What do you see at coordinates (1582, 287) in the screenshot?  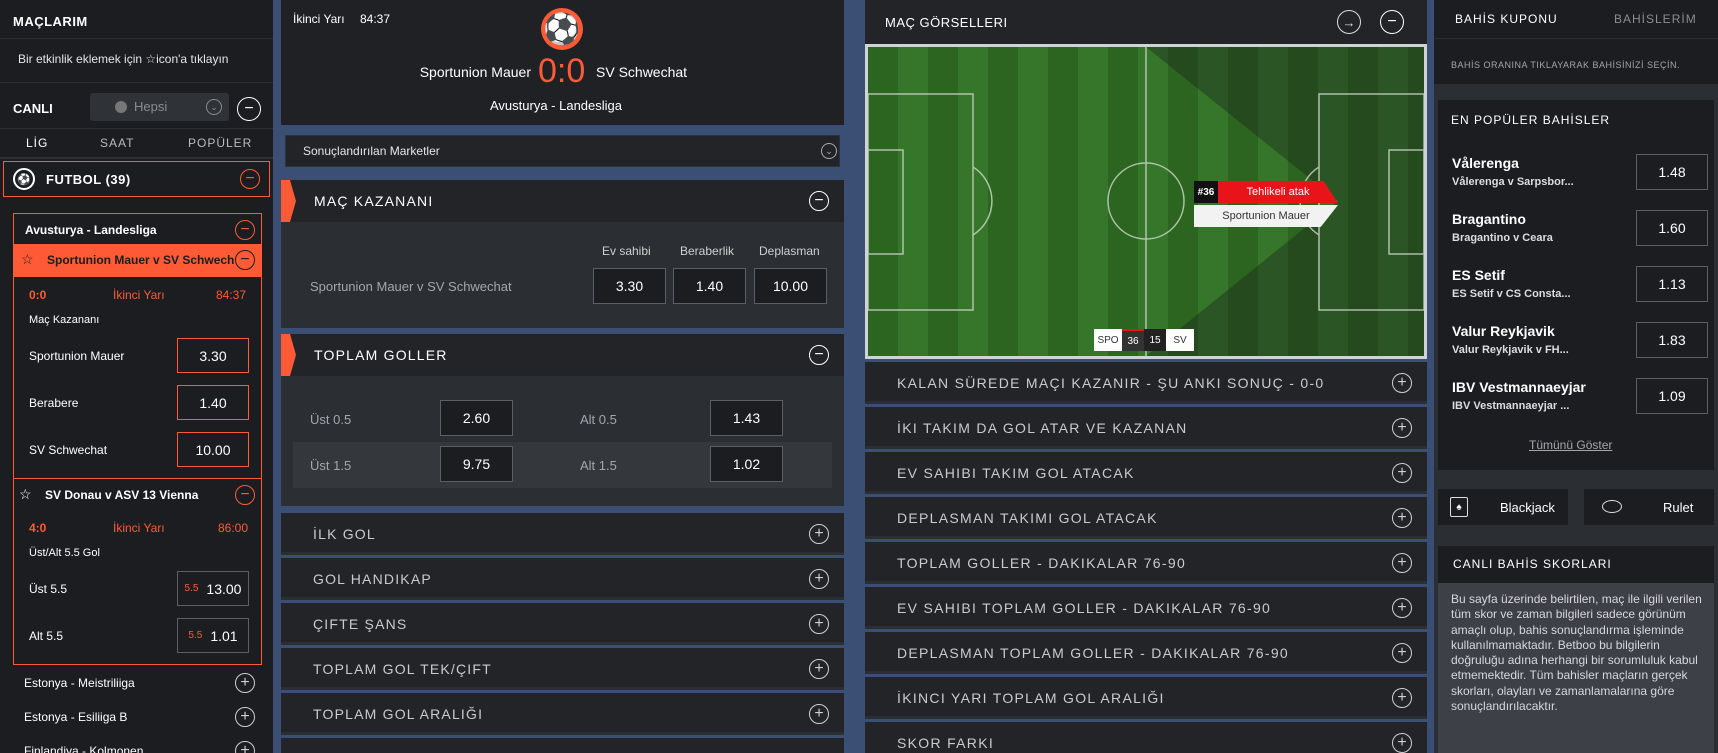 I see `popular-bet: ES Setif ES Setif v CS Consta... 1.13` at bounding box center [1582, 287].